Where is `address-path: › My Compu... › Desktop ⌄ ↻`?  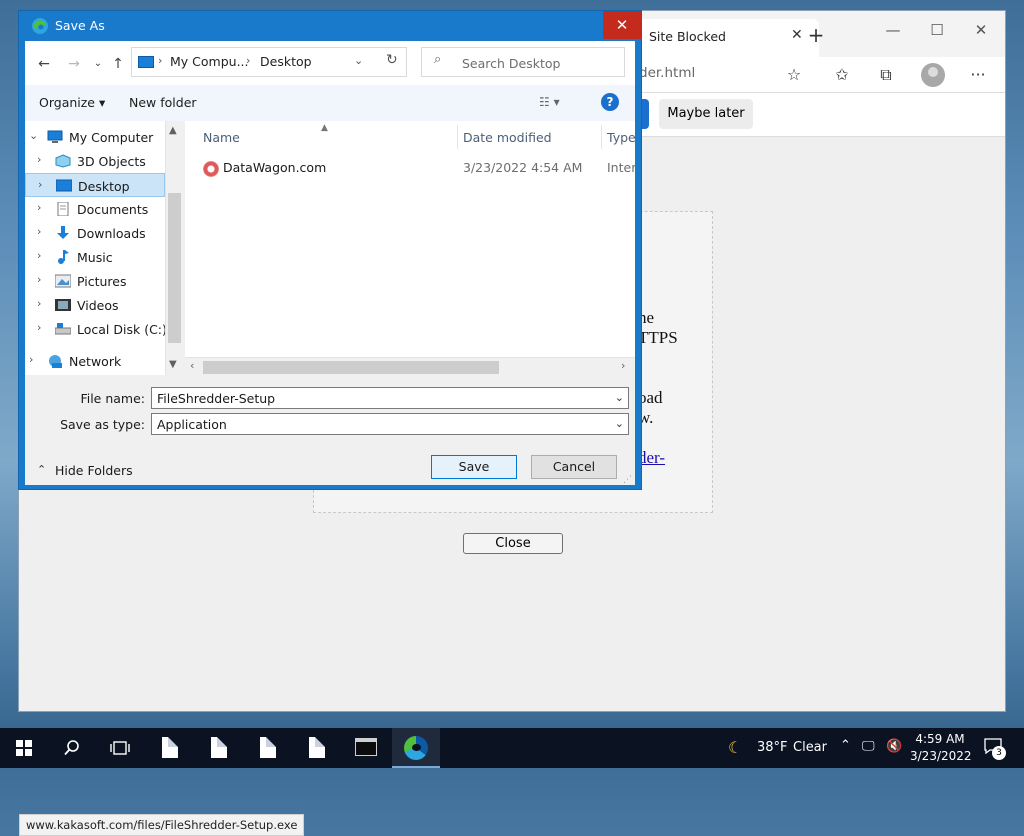 address-path: › My Compu... › Desktop ⌄ ↻ is located at coordinates (269, 62).